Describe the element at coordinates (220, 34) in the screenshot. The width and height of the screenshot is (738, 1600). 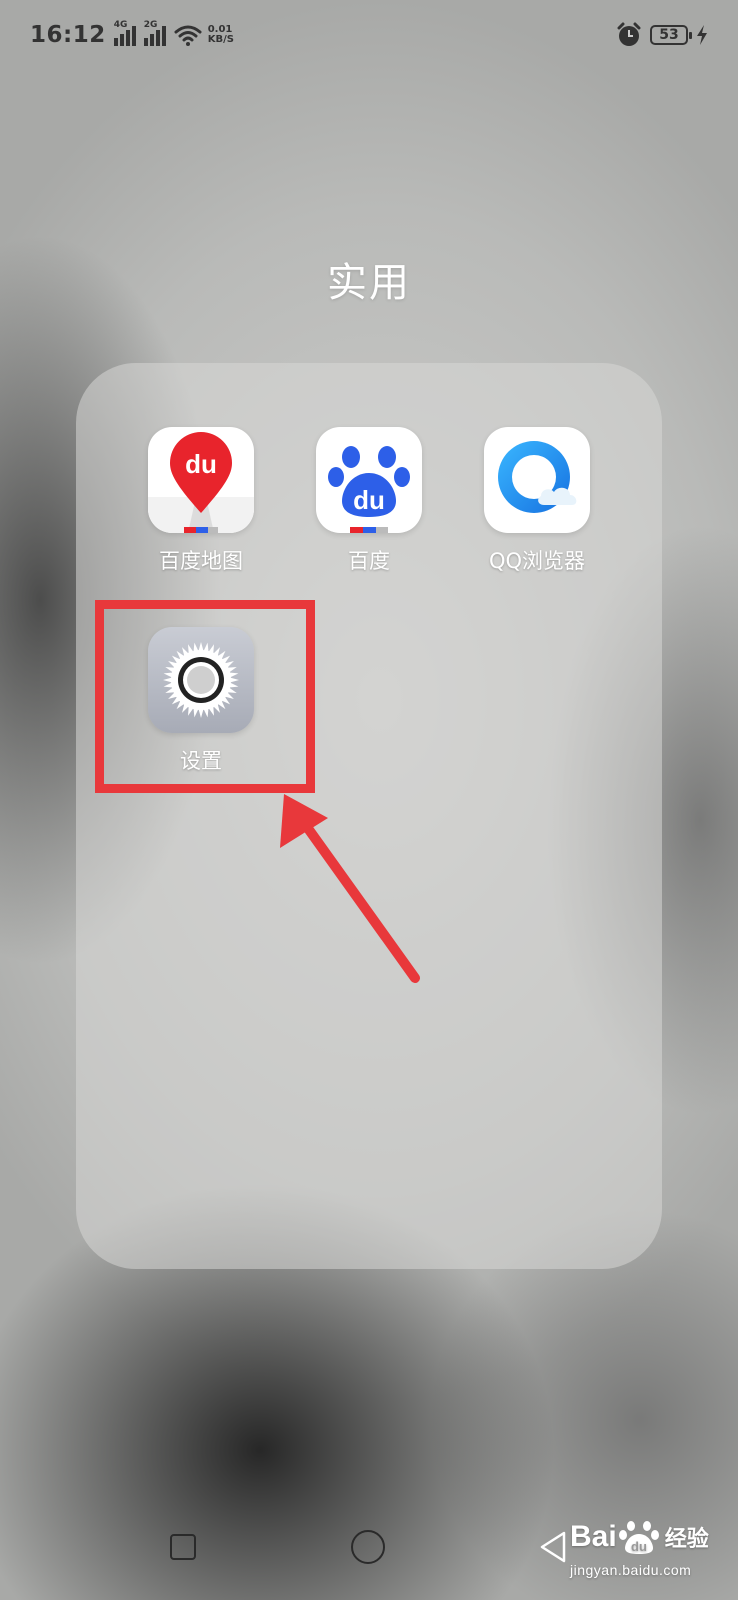
I see `network-speed: 0.01 KB/S` at that location.